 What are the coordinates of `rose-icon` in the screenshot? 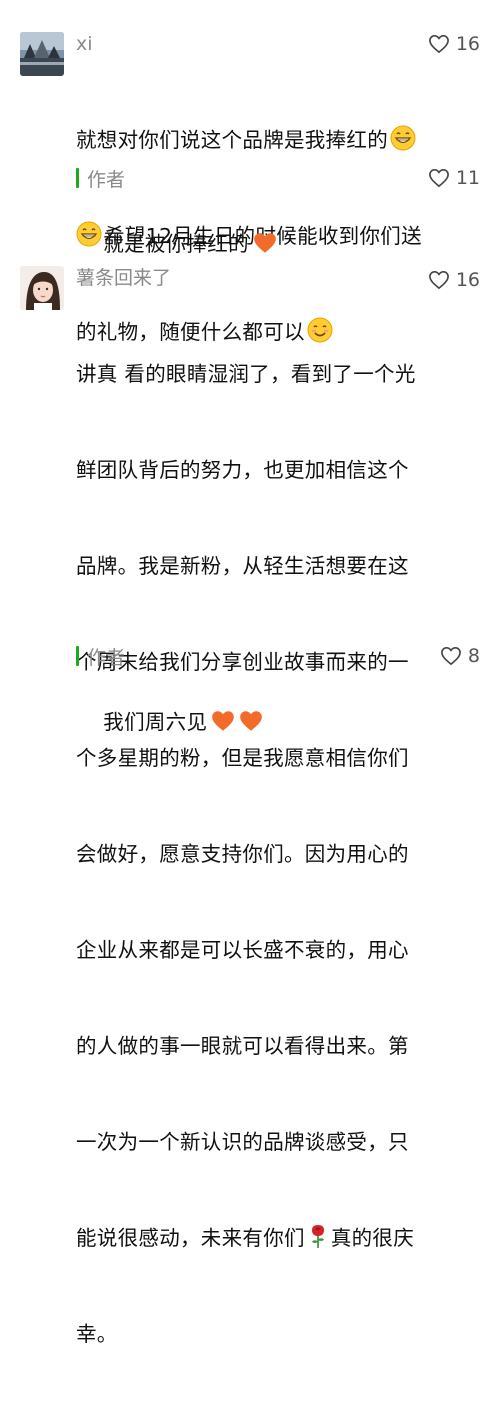 It's located at (317, 1236).